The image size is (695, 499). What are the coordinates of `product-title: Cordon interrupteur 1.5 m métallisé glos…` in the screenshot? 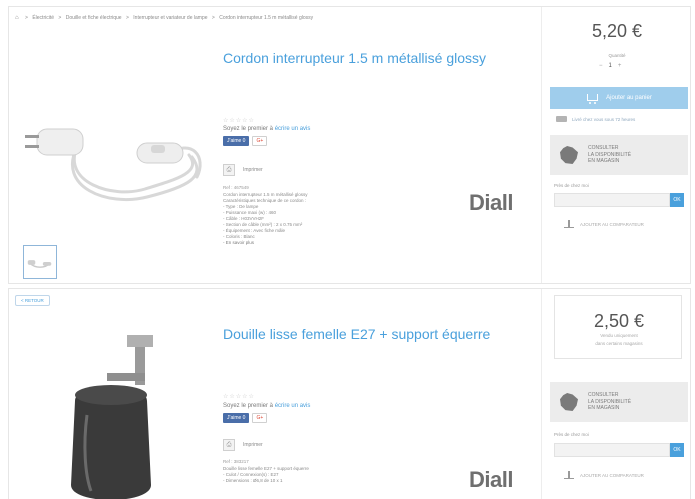 It's located at (355, 58).